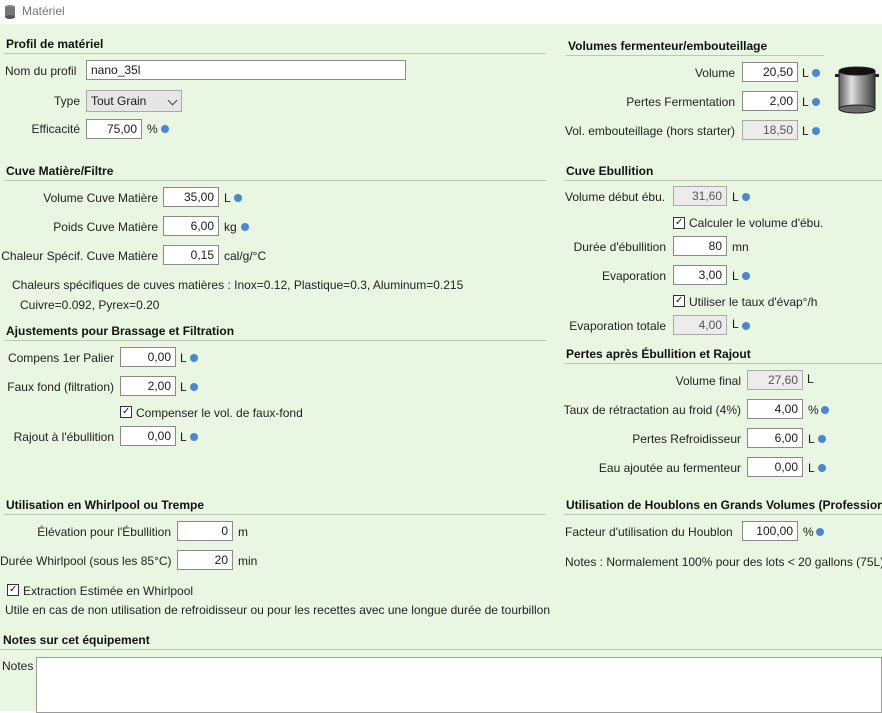 This screenshot has height=713, width=882. What do you see at coordinates (243, 532) in the screenshot?
I see `elevation-unit: m` at bounding box center [243, 532].